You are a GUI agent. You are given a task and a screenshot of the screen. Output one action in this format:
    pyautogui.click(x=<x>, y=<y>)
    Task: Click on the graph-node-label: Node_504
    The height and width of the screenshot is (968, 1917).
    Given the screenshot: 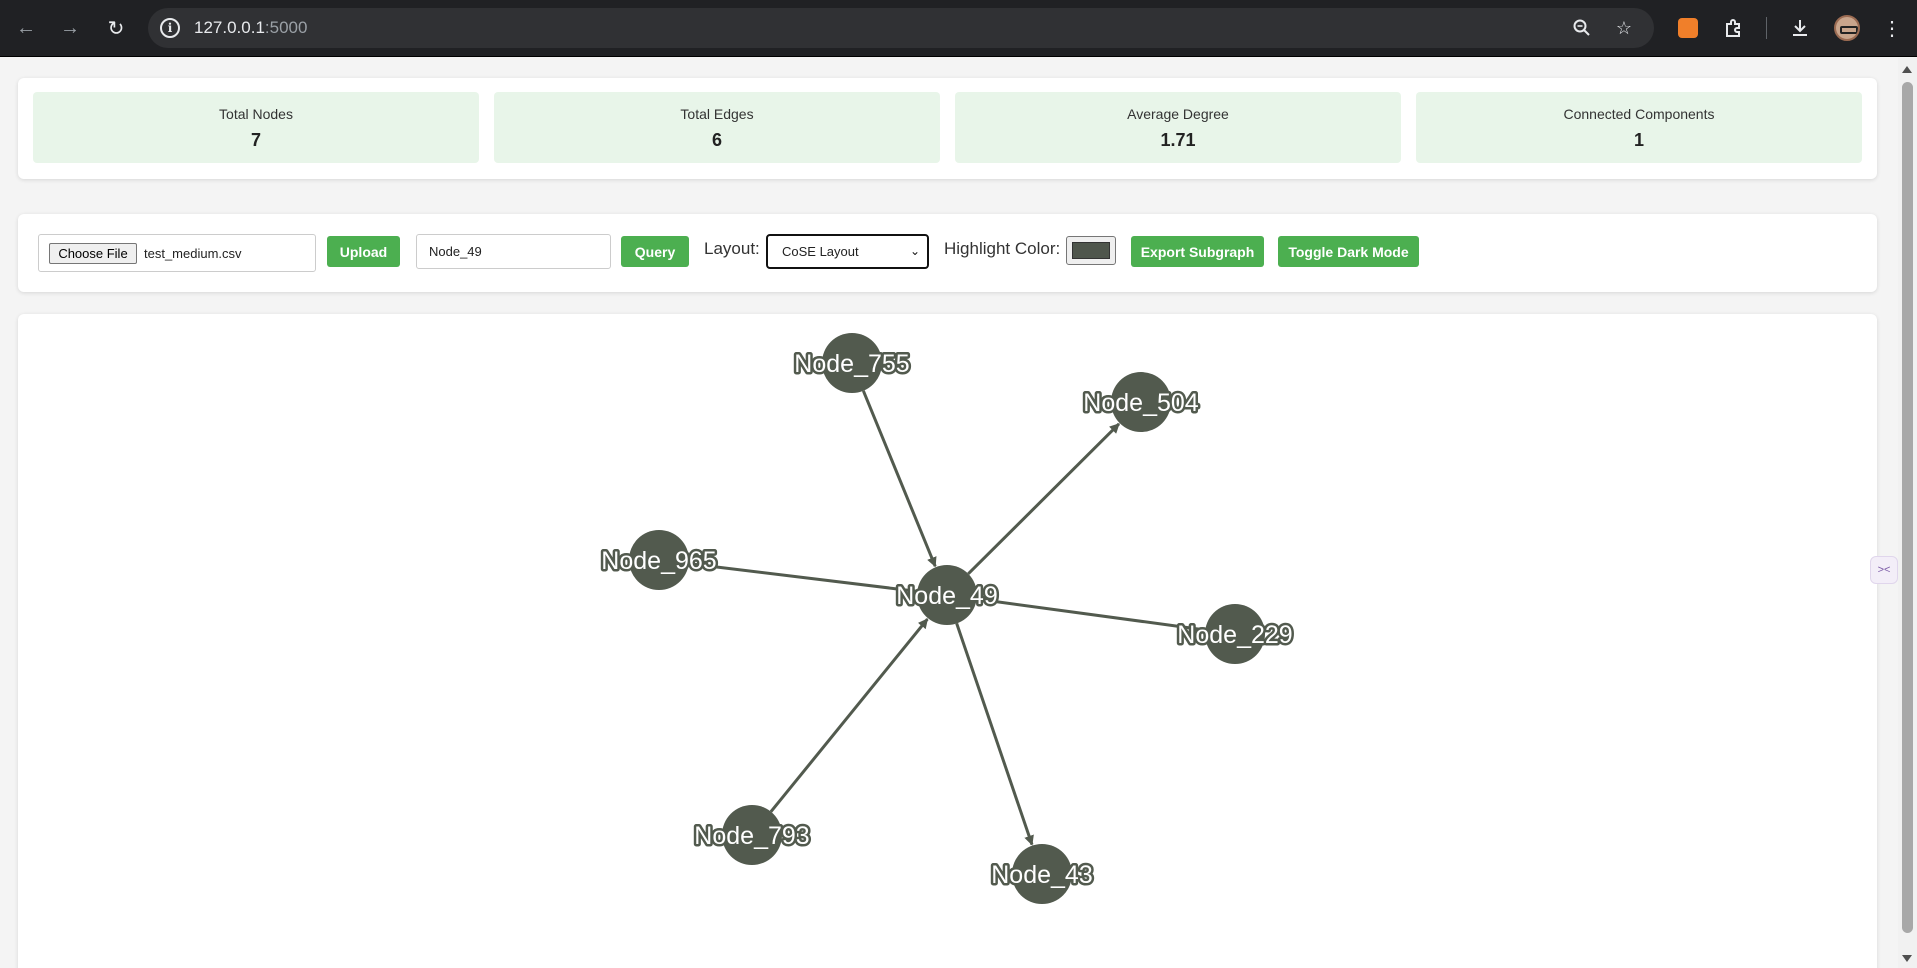 What is the action you would take?
    pyautogui.click(x=1140, y=403)
    